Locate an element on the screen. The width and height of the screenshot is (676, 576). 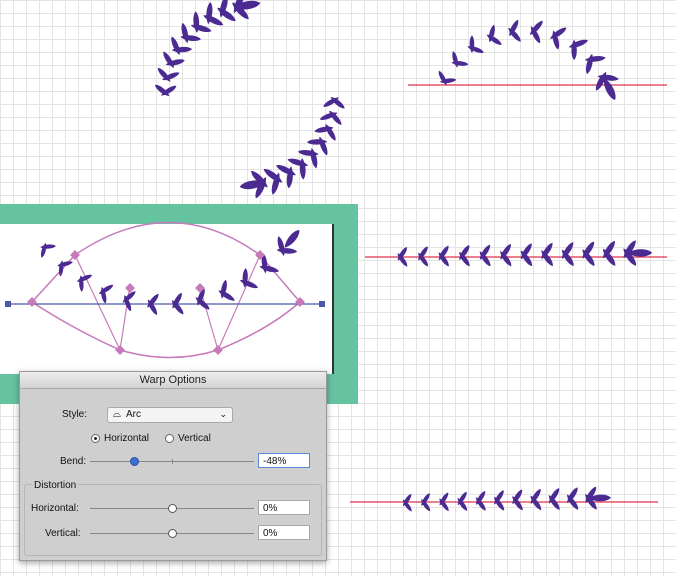
vertical-distortion-thumb is located at coordinates (172, 533).